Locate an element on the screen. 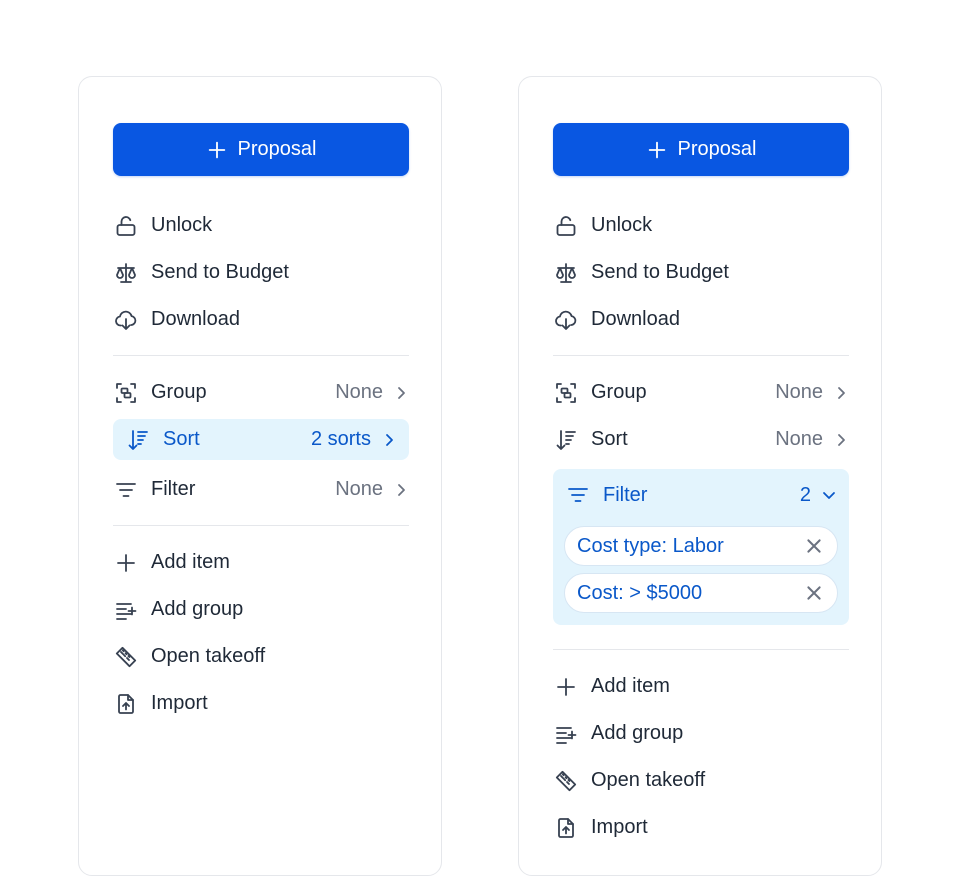  filter-chip-text: Cost: > $5000 is located at coordinates (640, 592).